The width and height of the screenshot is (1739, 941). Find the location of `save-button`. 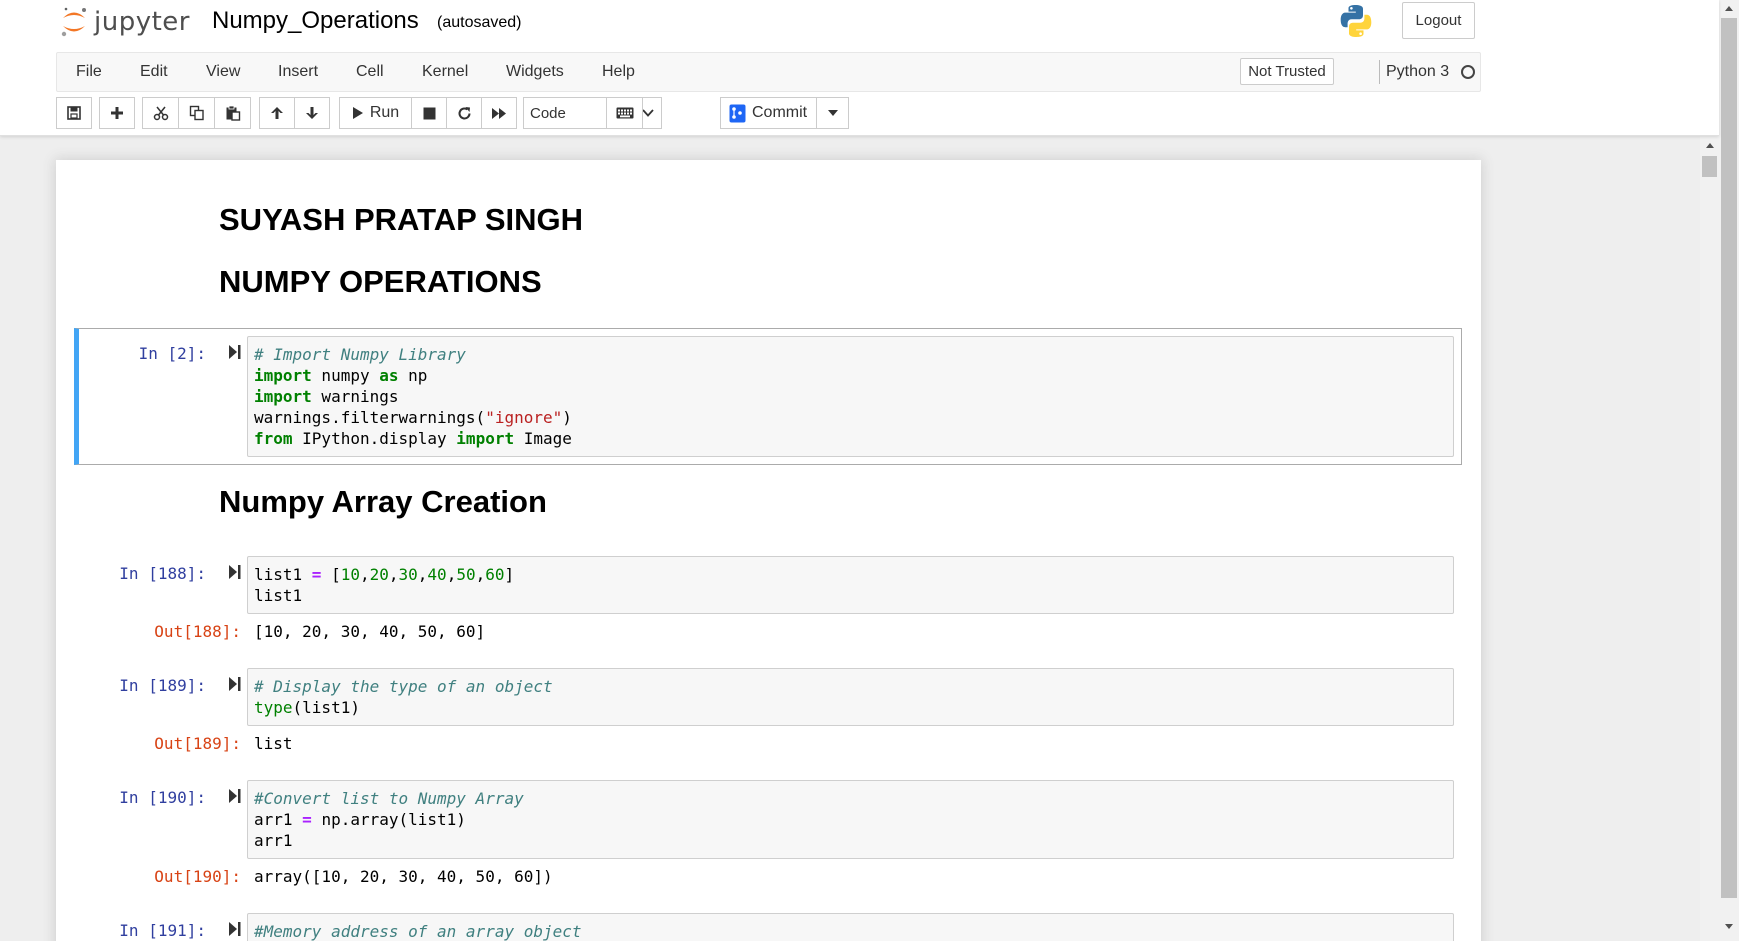

save-button is located at coordinates (74, 113).